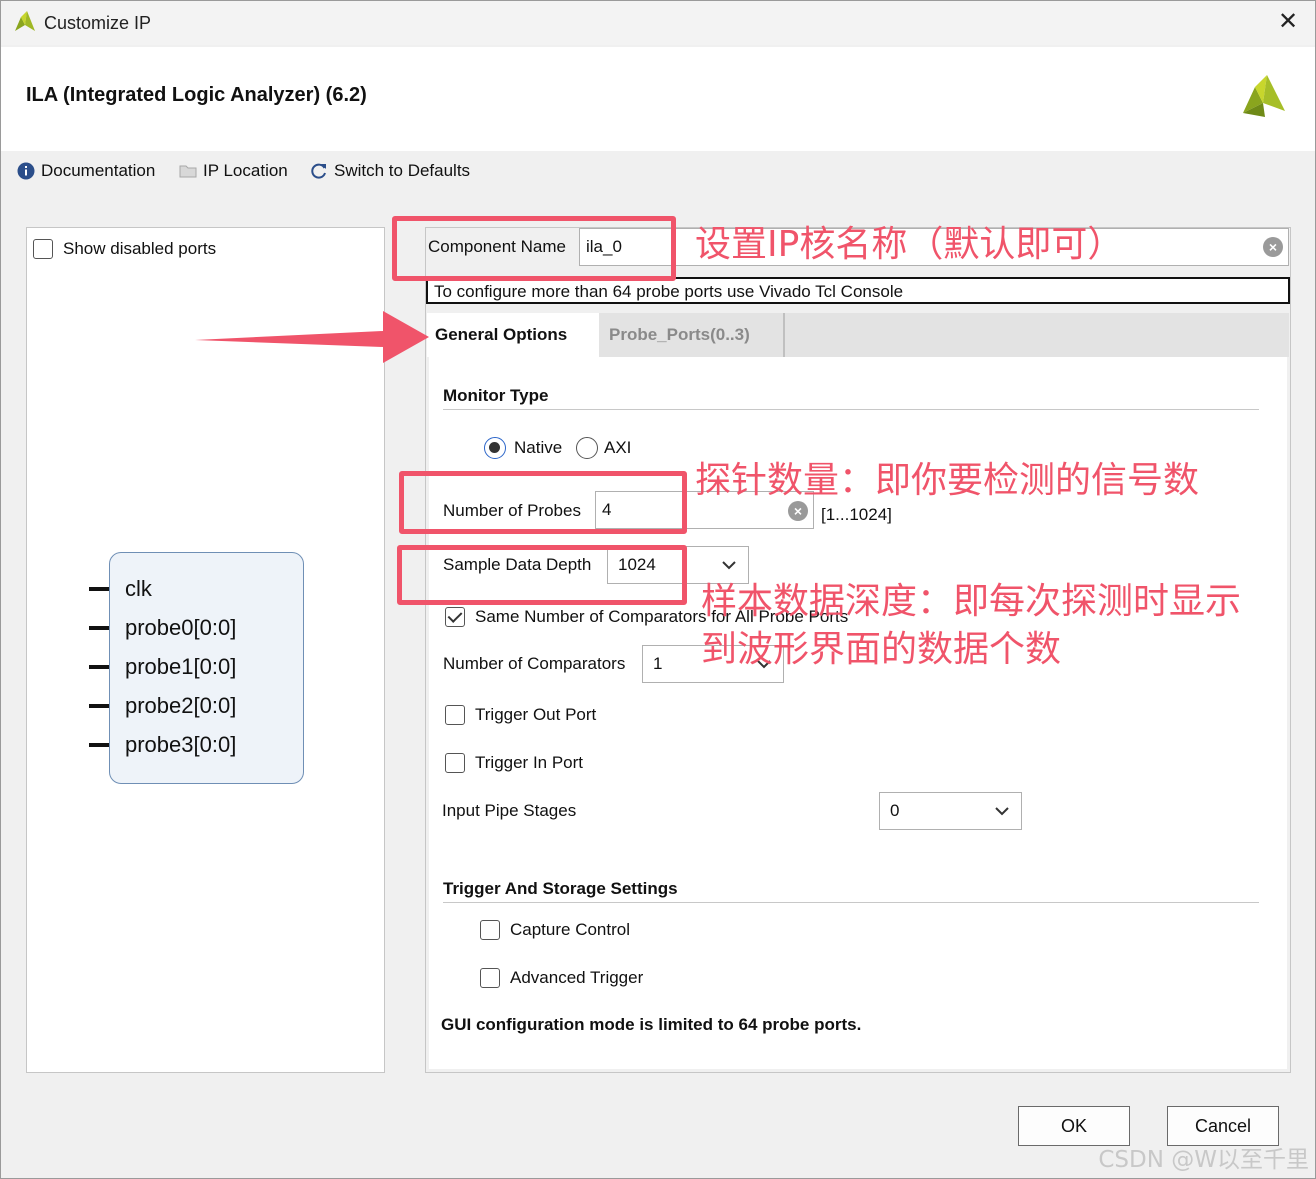  Describe the element at coordinates (570, 929) in the screenshot. I see `capture-control-label: Capture Control` at that location.